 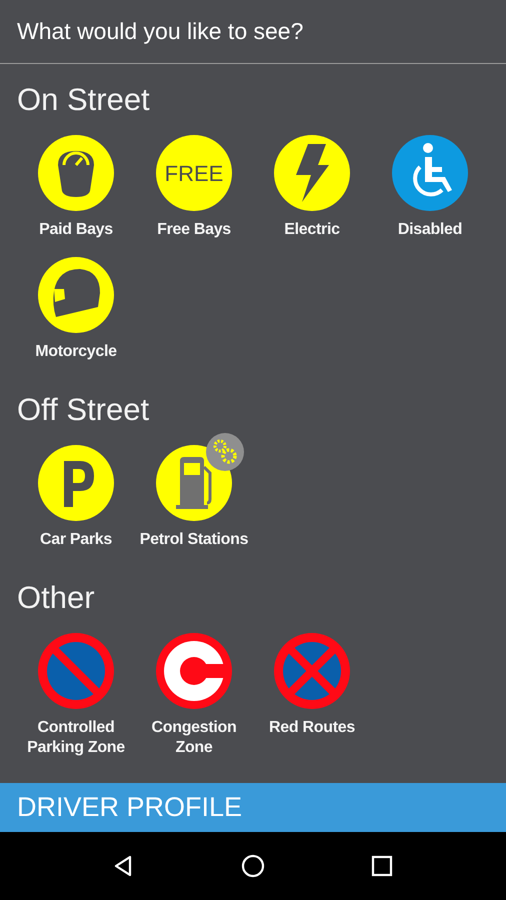 What do you see at coordinates (83, 410) in the screenshot?
I see `section-heading: Off Street` at bounding box center [83, 410].